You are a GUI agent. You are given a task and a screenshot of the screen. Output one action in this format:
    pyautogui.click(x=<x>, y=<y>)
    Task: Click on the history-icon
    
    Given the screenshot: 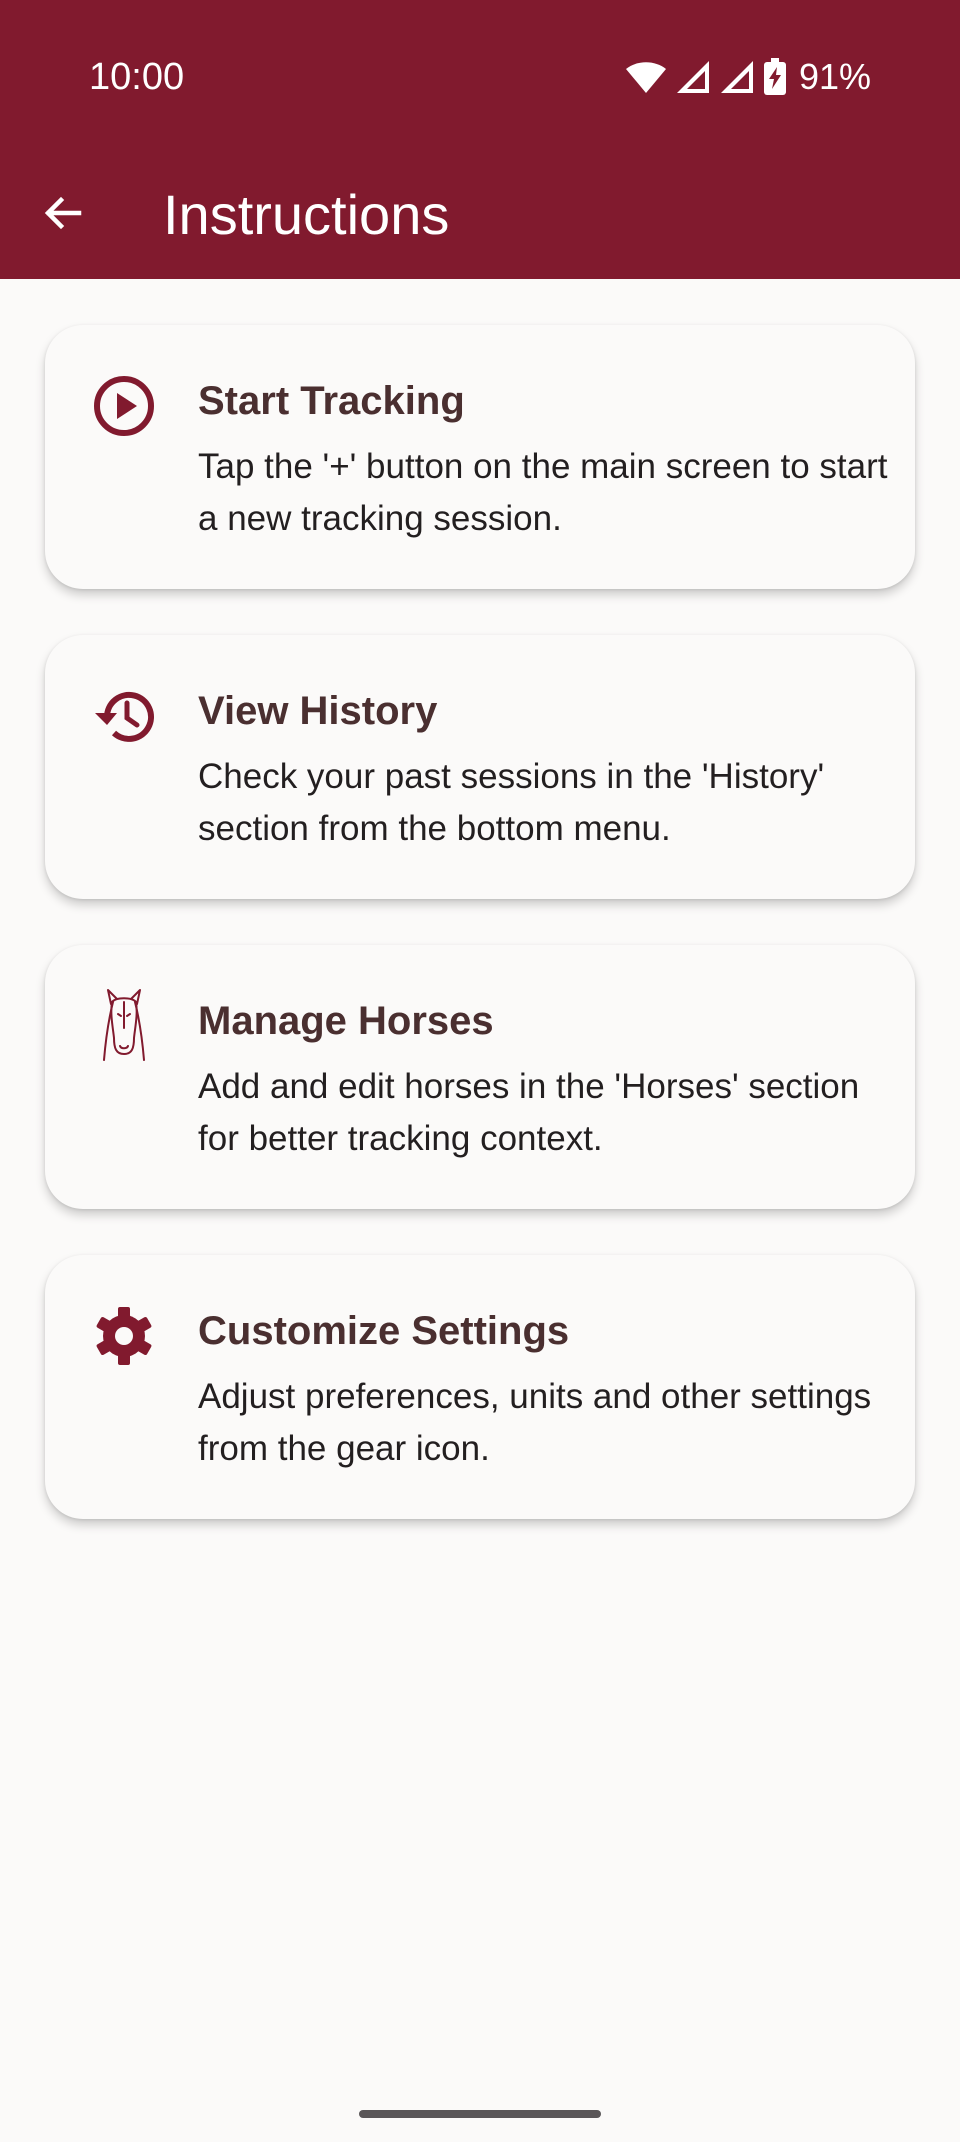 What is the action you would take?
    pyautogui.click(x=124, y=716)
    